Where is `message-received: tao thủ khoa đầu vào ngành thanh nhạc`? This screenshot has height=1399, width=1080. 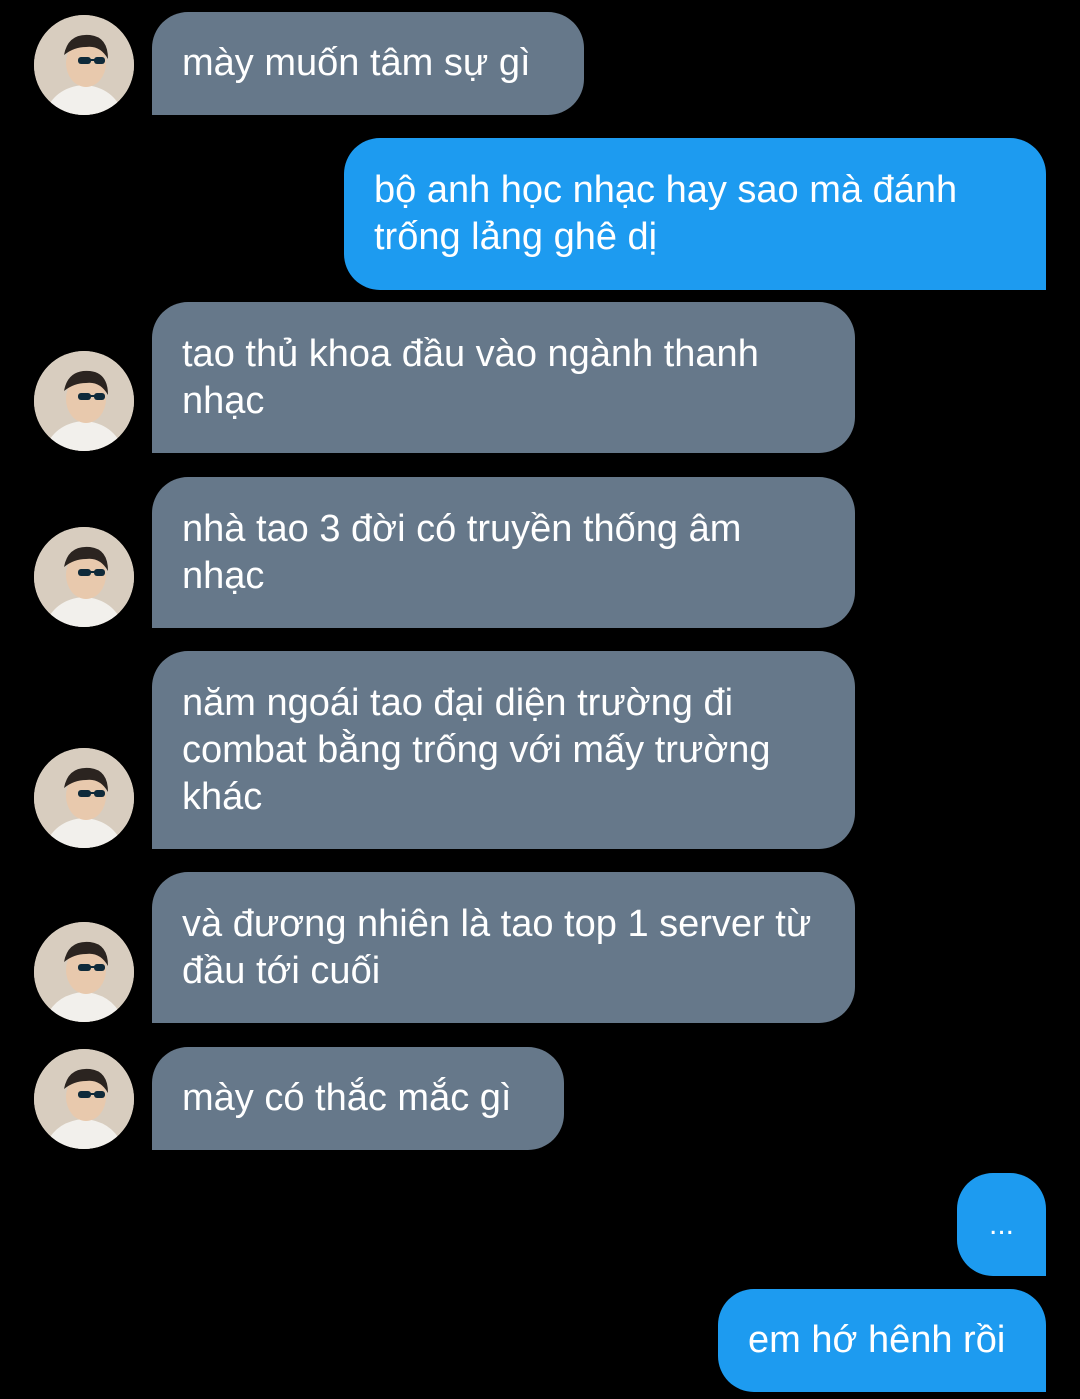 message-received: tao thủ khoa đầu vào ngành thanh nhạc is located at coordinates (503, 377).